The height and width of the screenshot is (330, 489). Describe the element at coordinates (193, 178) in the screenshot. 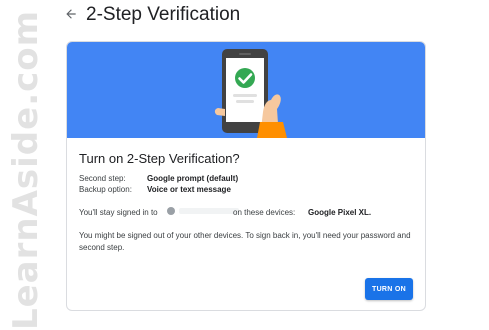

I see `second-step-value: Google prompt (default)` at that location.